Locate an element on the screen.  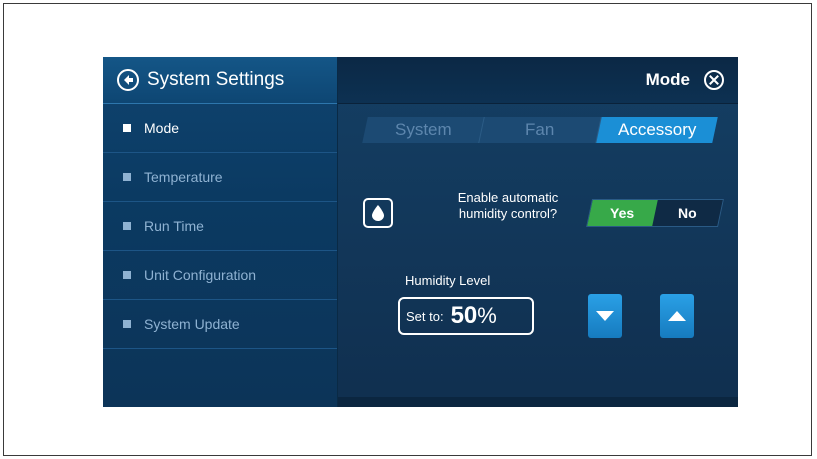
sidebar-item-label: Unit Configuration is located at coordinates (200, 275).